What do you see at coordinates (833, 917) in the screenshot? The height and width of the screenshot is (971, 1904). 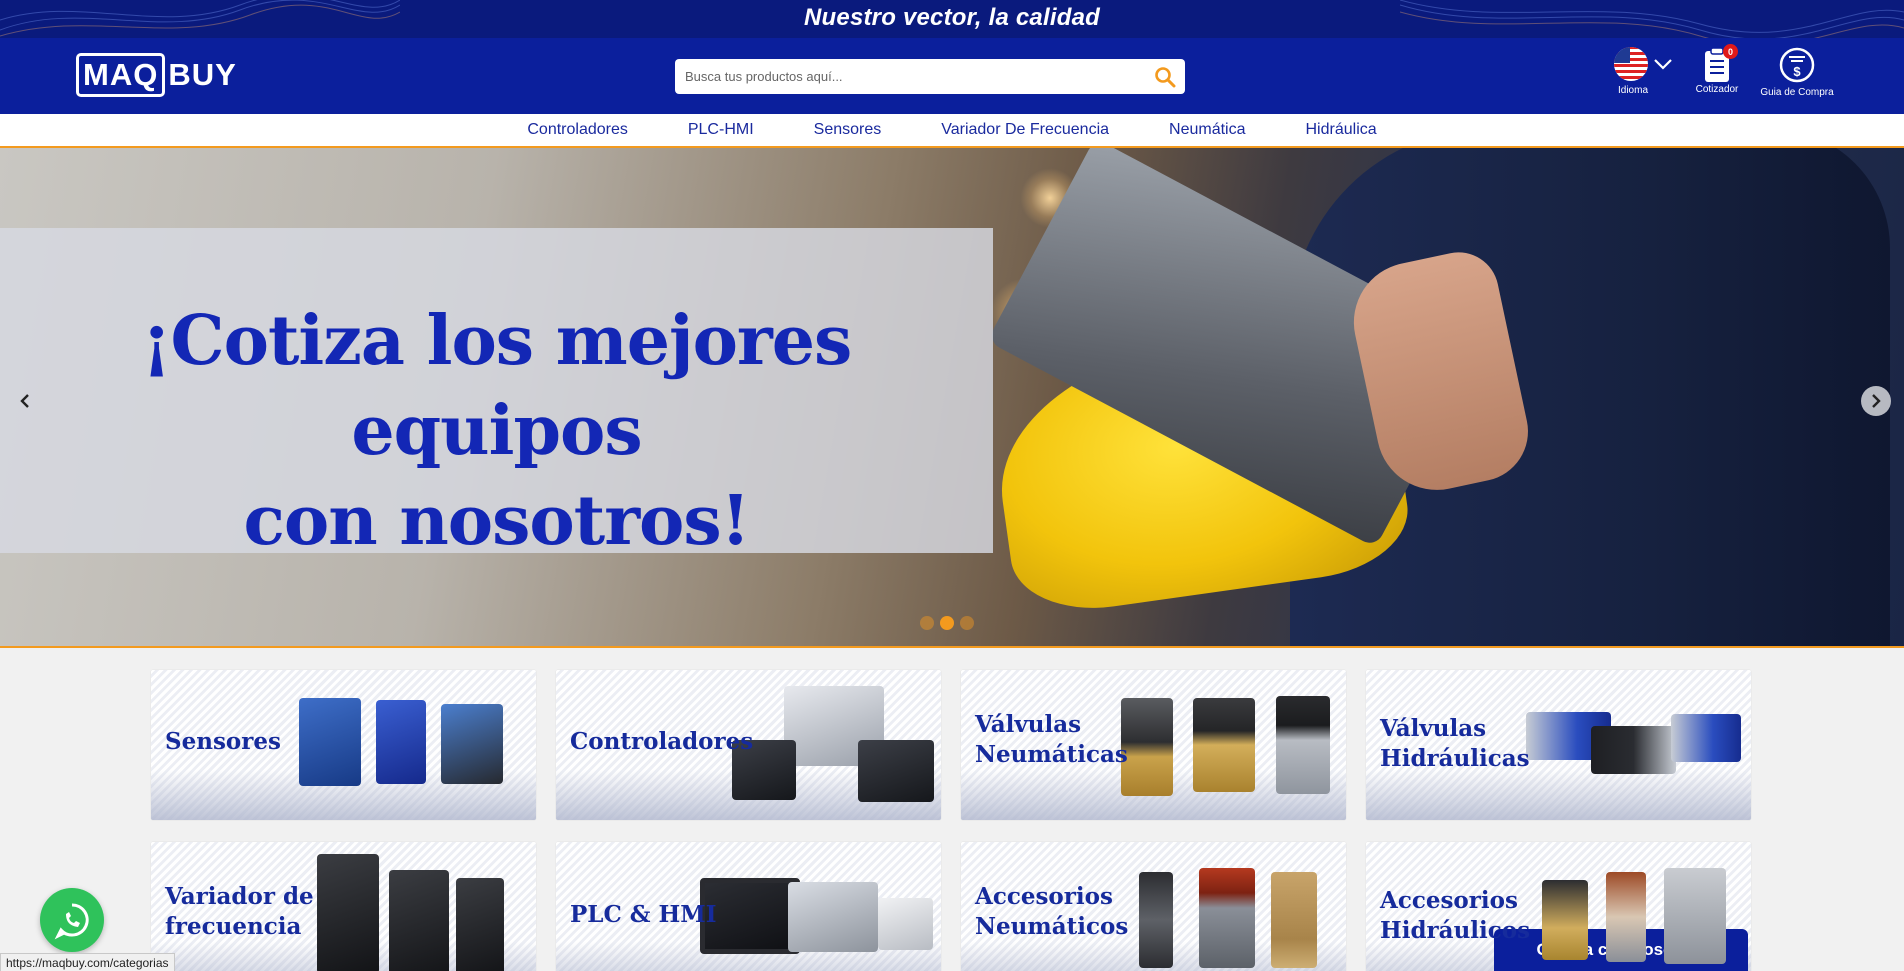 I see `hmi-product-image` at bounding box center [833, 917].